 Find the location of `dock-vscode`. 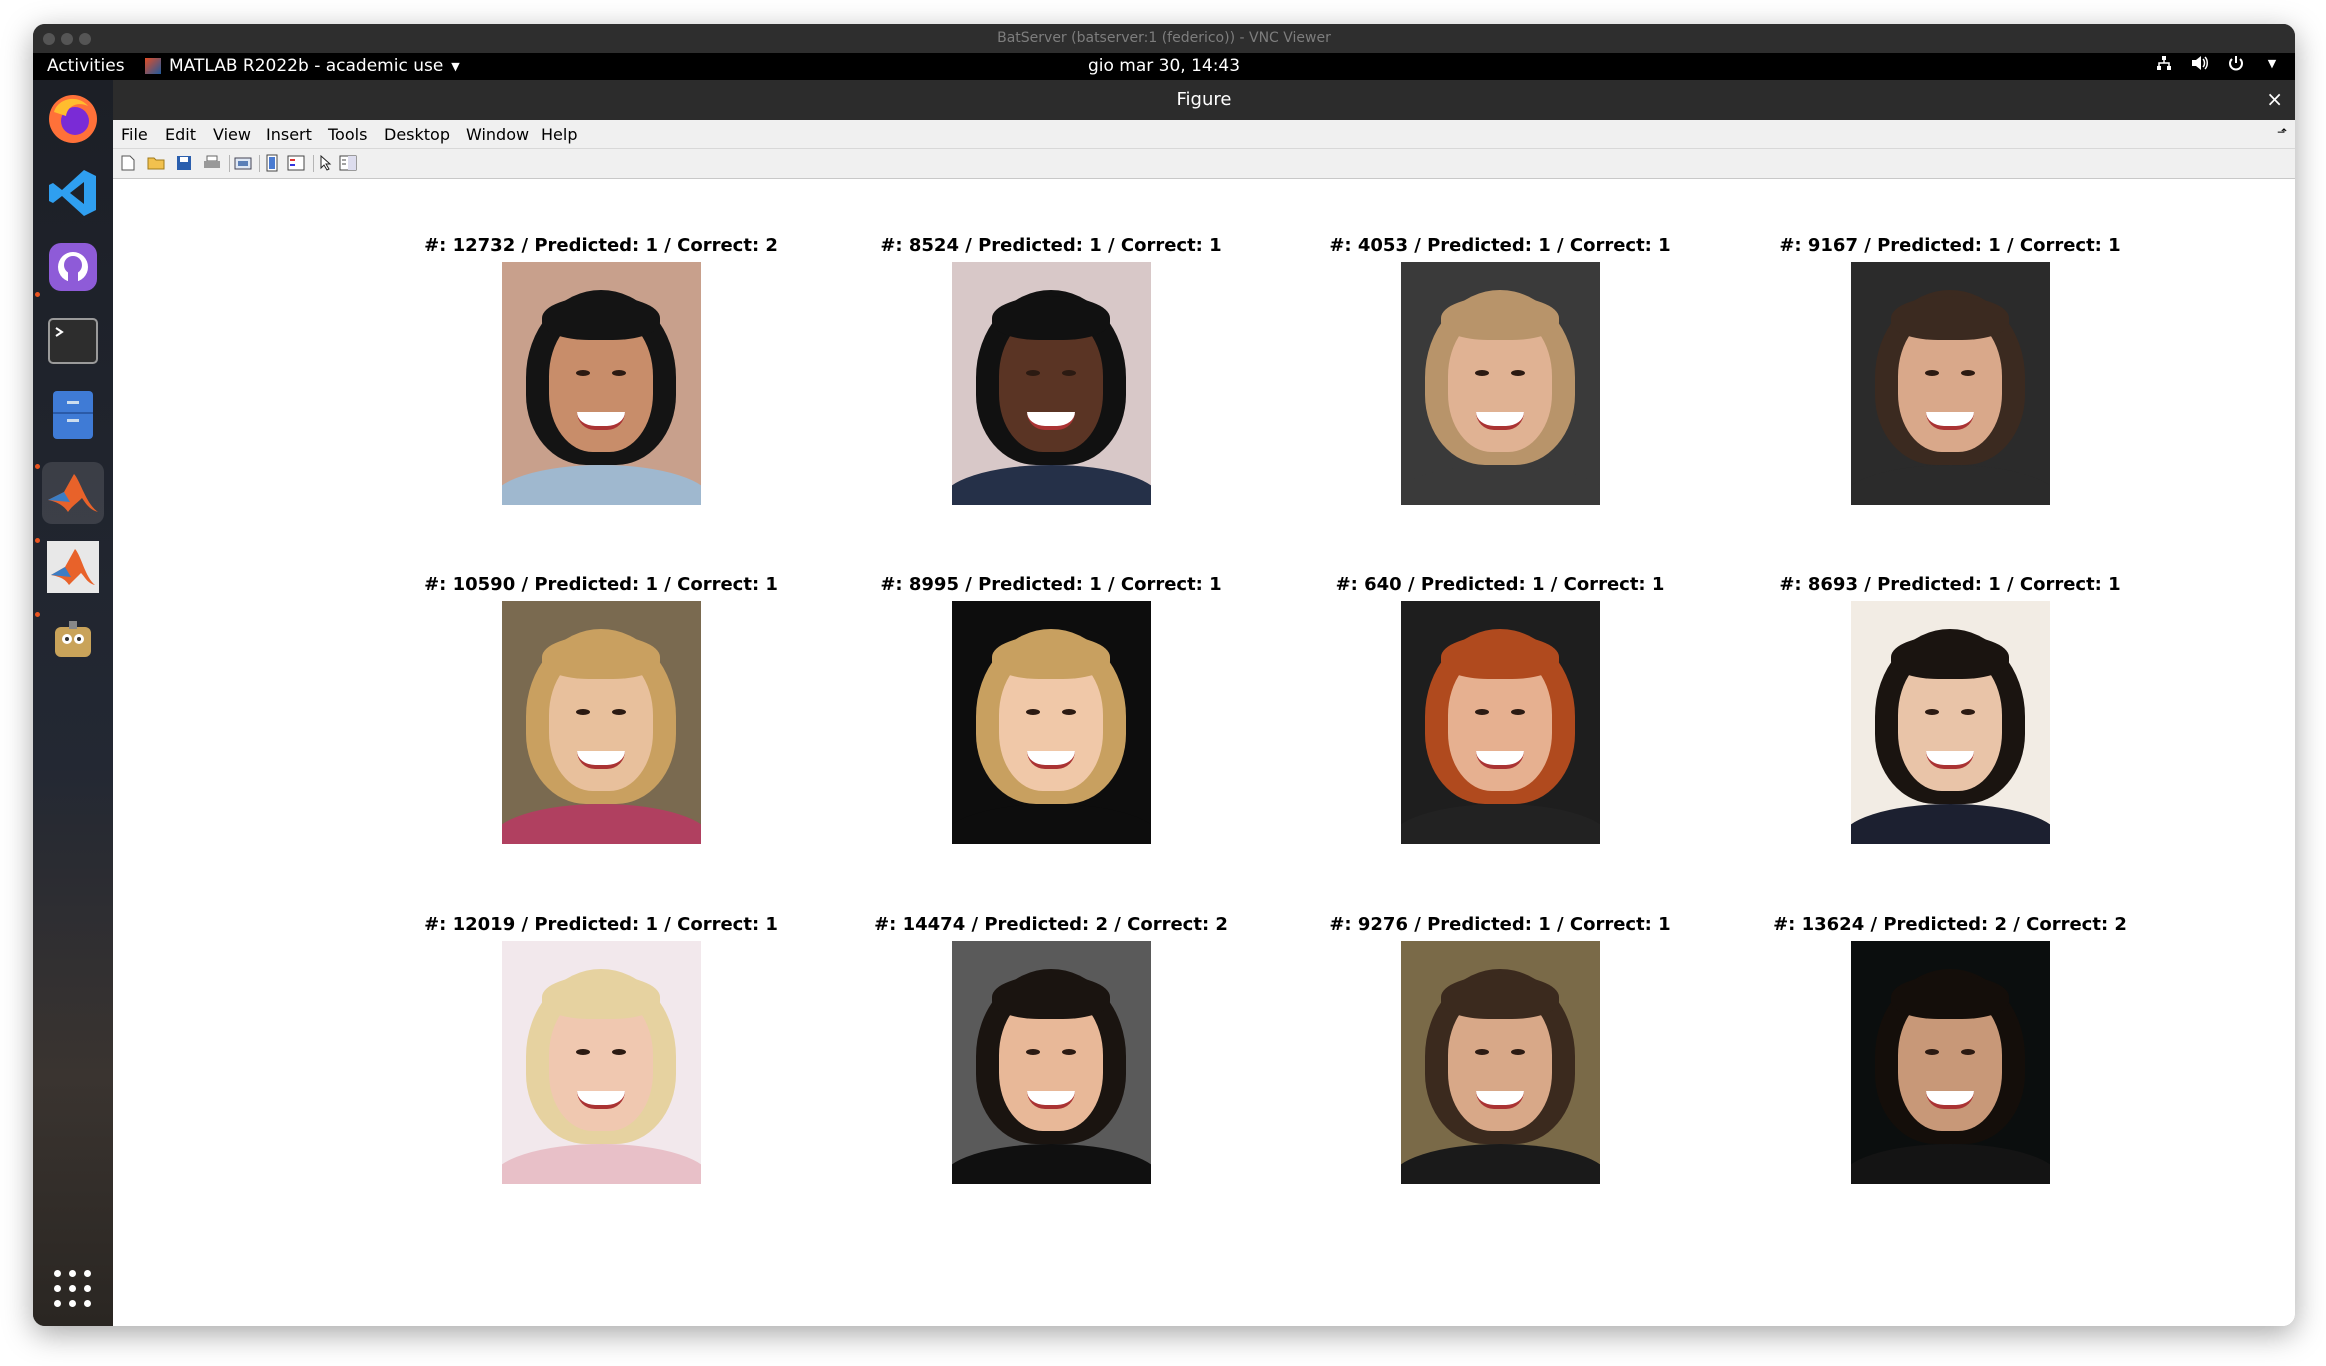

dock-vscode is located at coordinates (73, 193).